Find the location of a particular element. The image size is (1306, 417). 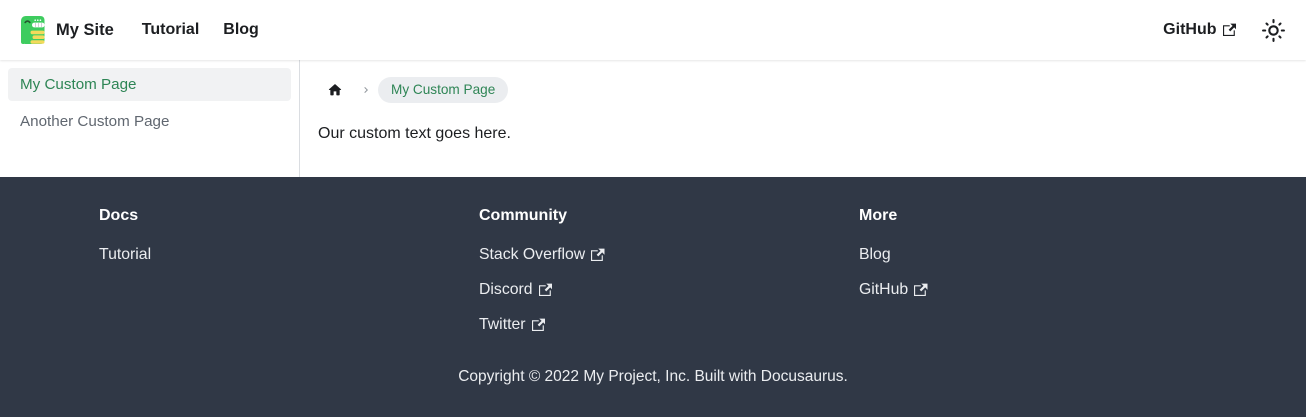

footer-link-blog: Blog is located at coordinates (875, 255).